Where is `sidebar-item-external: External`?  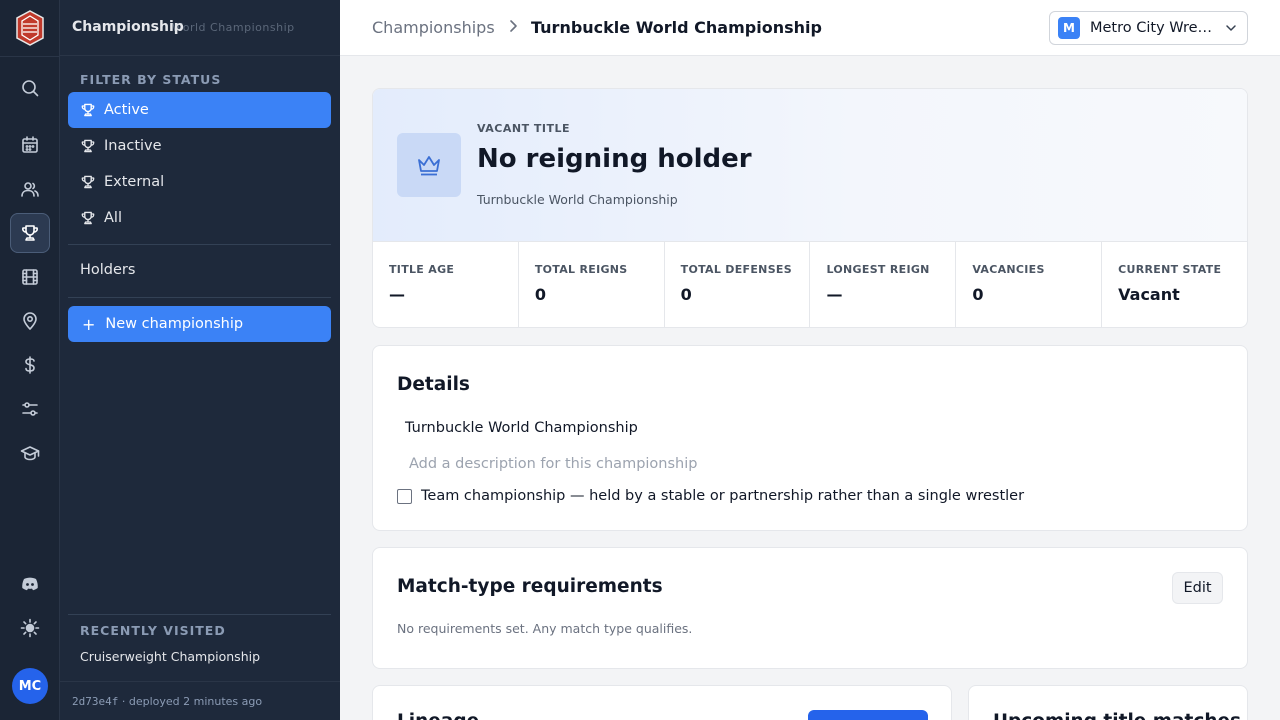
sidebar-item-external: External is located at coordinates (199, 182).